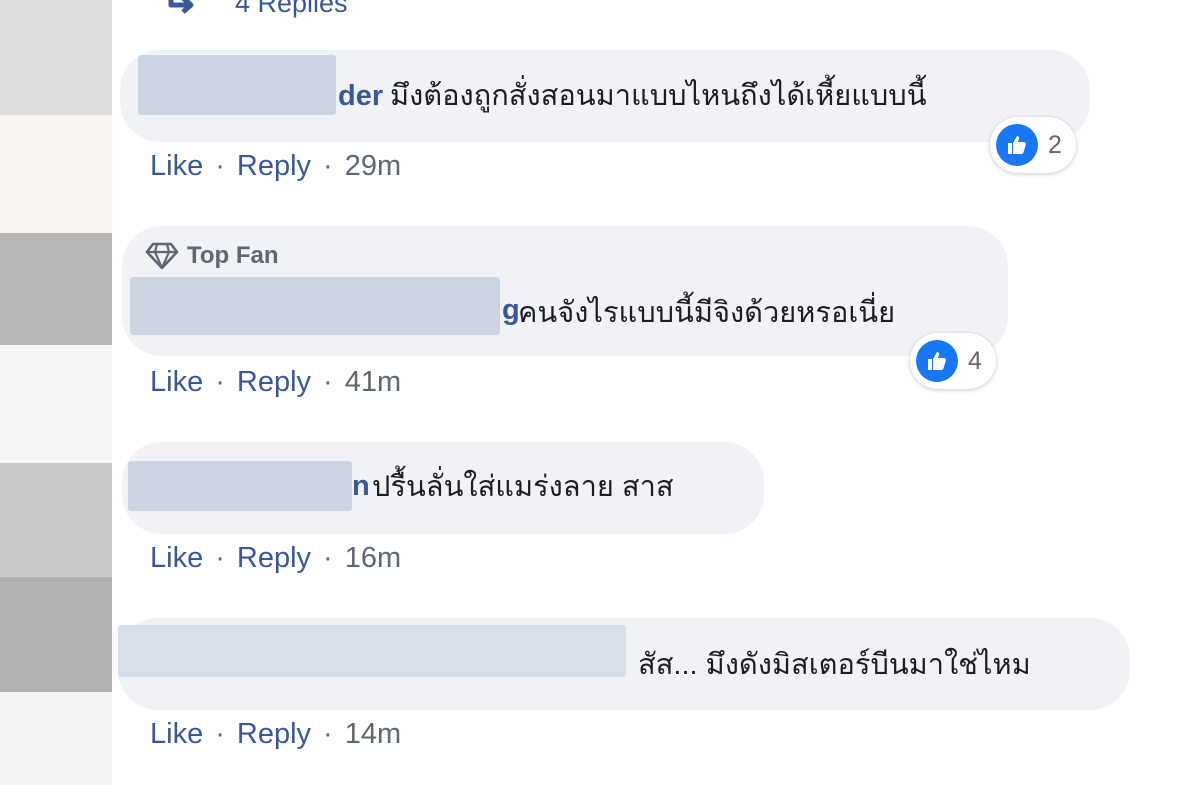 This screenshot has height=785, width=1200. Describe the element at coordinates (373, 558) in the screenshot. I see `timestamp: 16m` at that location.